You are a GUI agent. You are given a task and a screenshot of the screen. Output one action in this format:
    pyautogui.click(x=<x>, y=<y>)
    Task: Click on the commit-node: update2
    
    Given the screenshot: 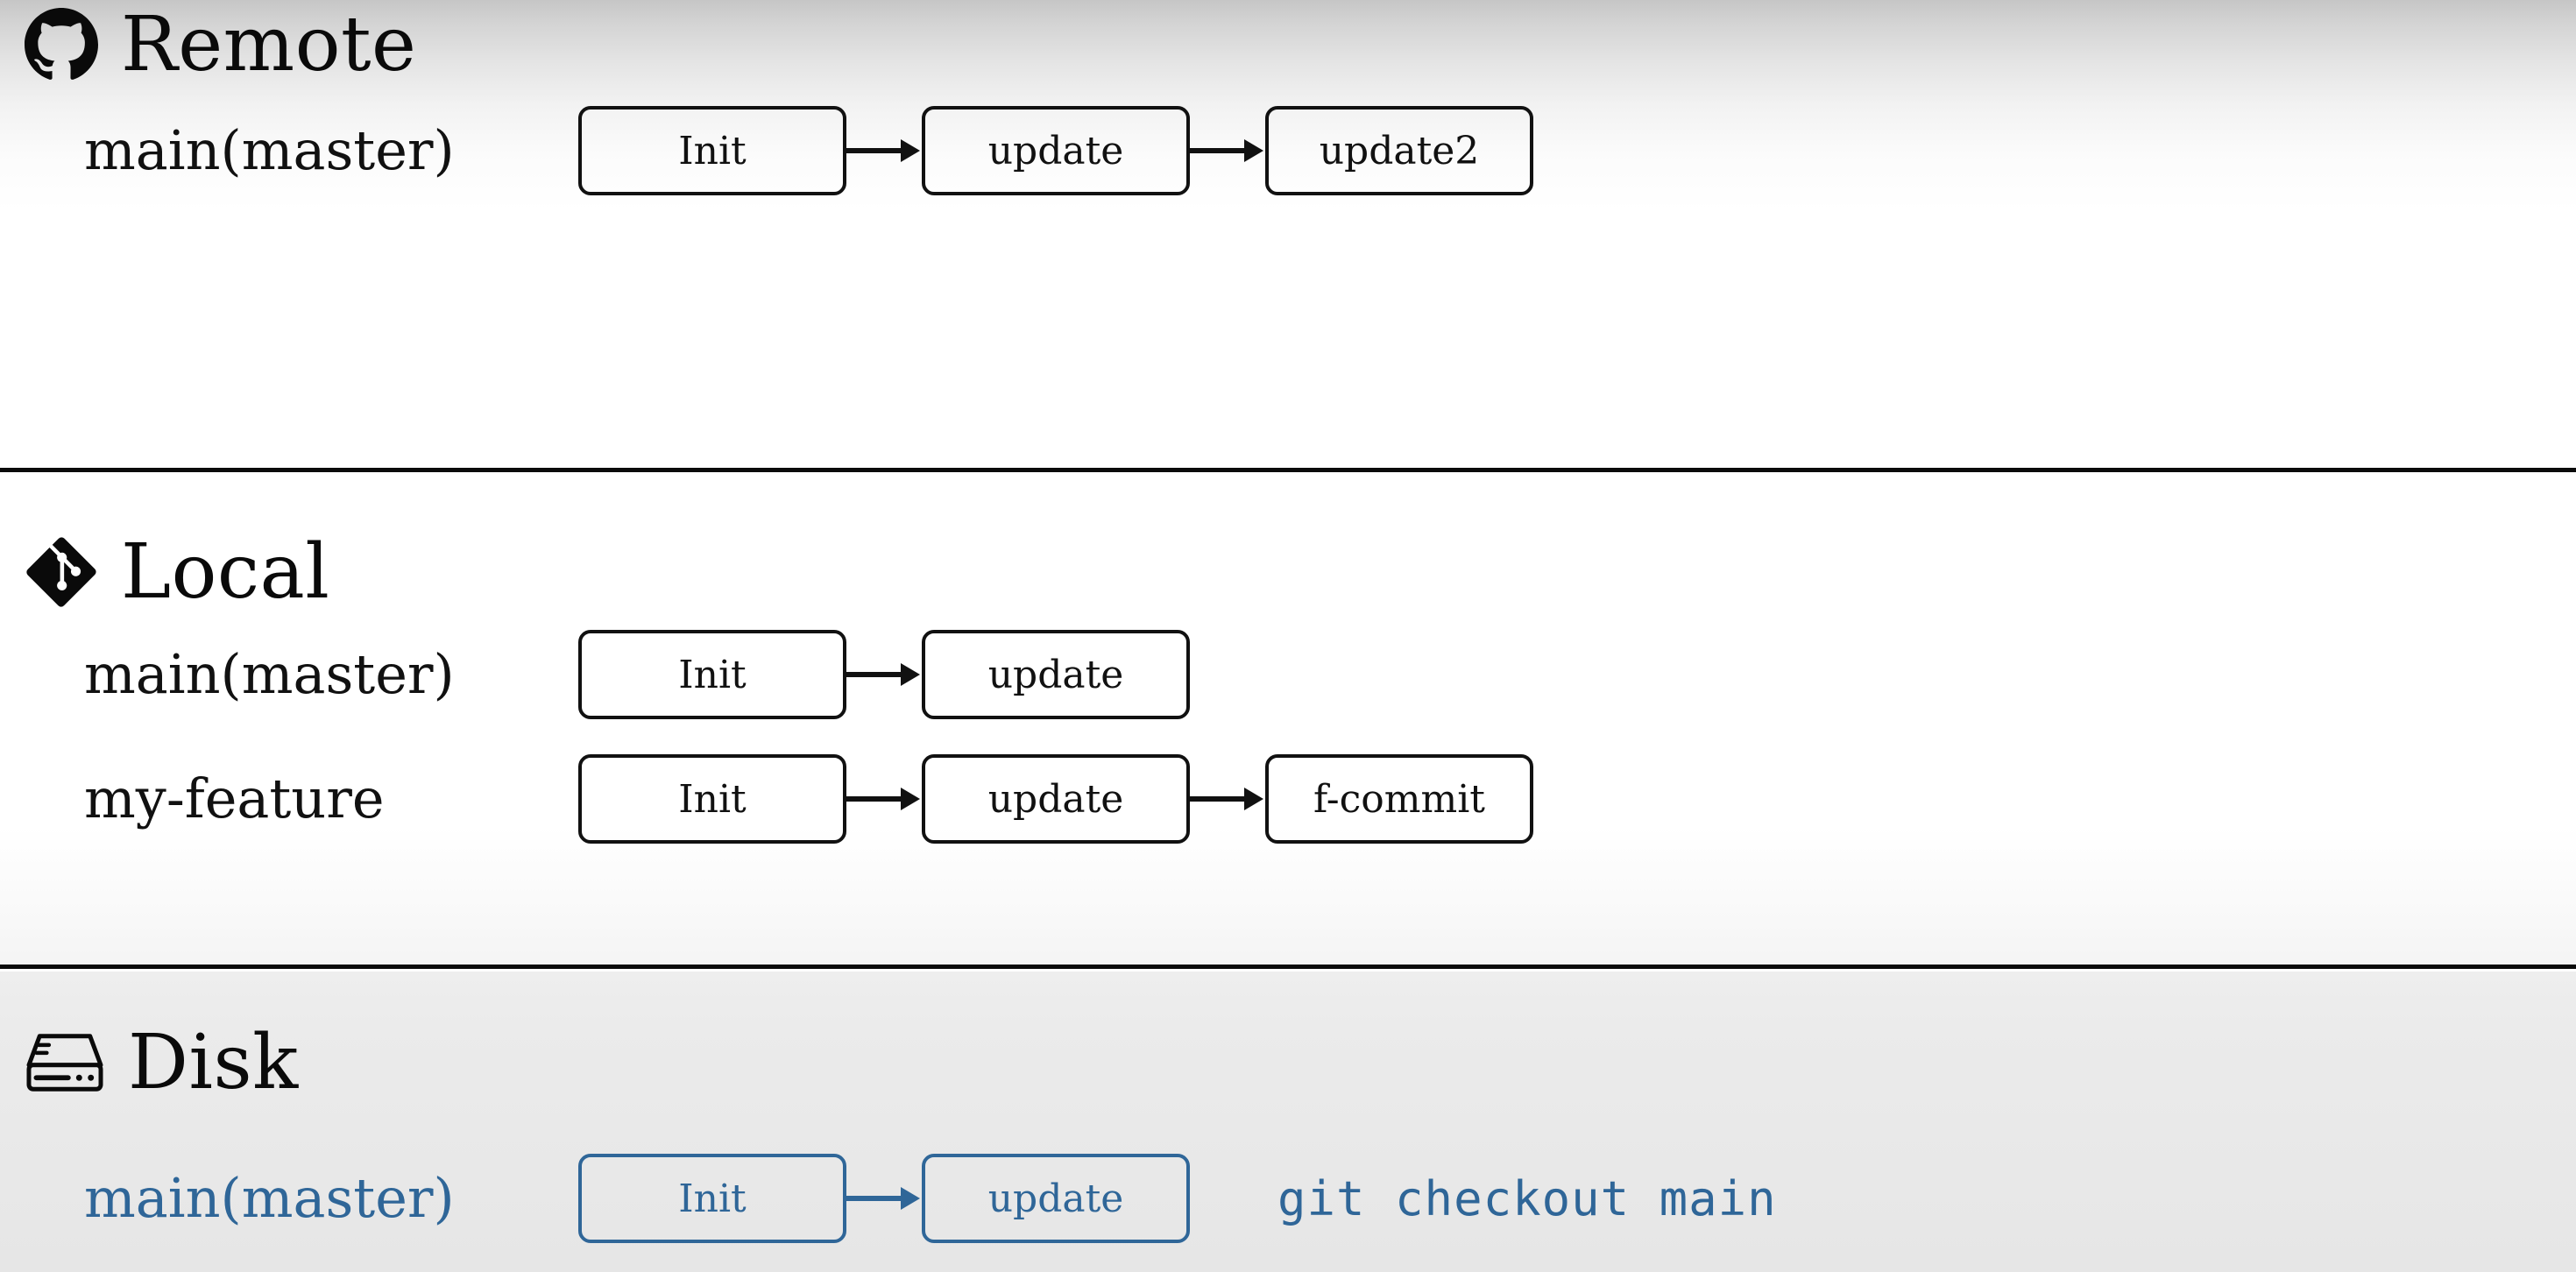 What is the action you would take?
    pyautogui.click(x=1399, y=150)
    